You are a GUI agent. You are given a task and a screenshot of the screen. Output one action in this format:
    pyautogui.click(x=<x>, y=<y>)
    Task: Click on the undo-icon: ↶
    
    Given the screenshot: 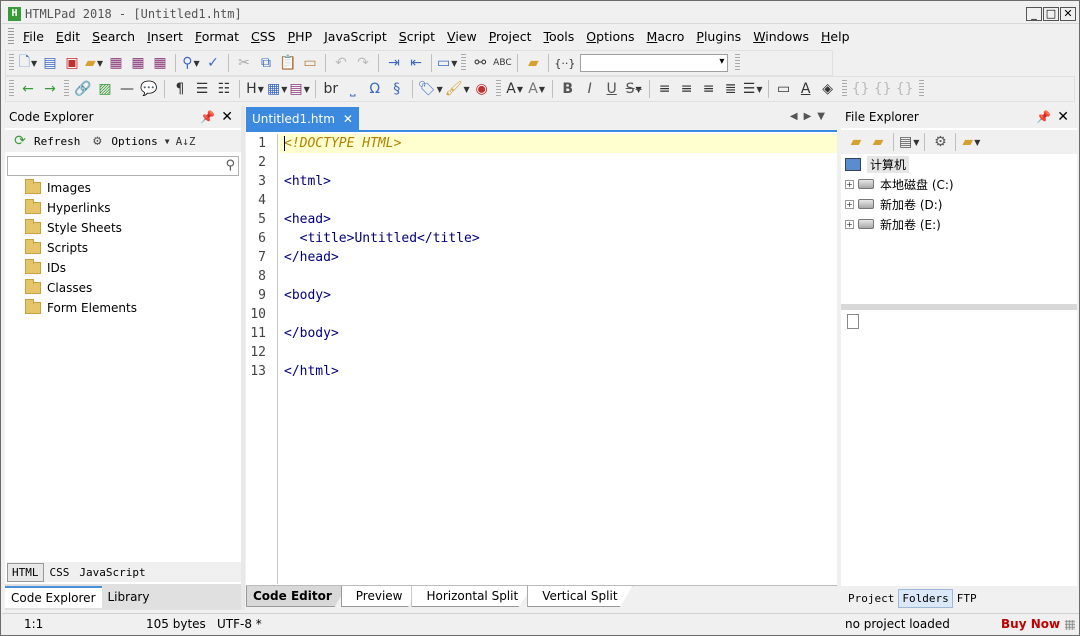 What is the action you would take?
    pyautogui.click(x=341, y=63)
    